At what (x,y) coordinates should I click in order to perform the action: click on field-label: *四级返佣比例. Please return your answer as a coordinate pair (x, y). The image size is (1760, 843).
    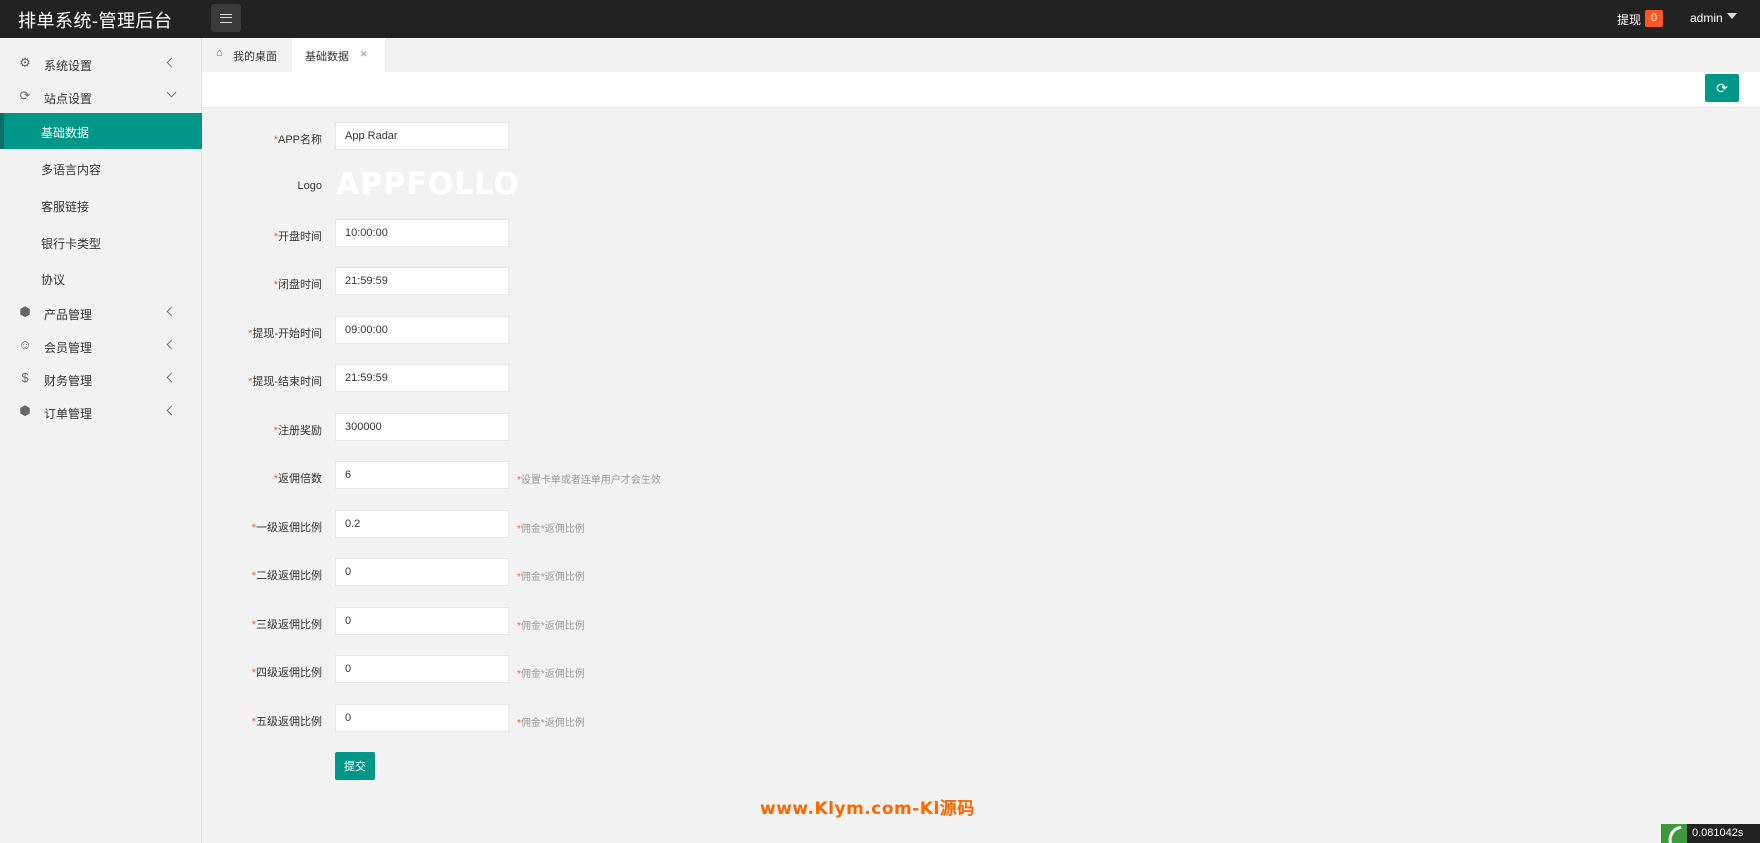
    Looking at the image, I should click on (286, 673).